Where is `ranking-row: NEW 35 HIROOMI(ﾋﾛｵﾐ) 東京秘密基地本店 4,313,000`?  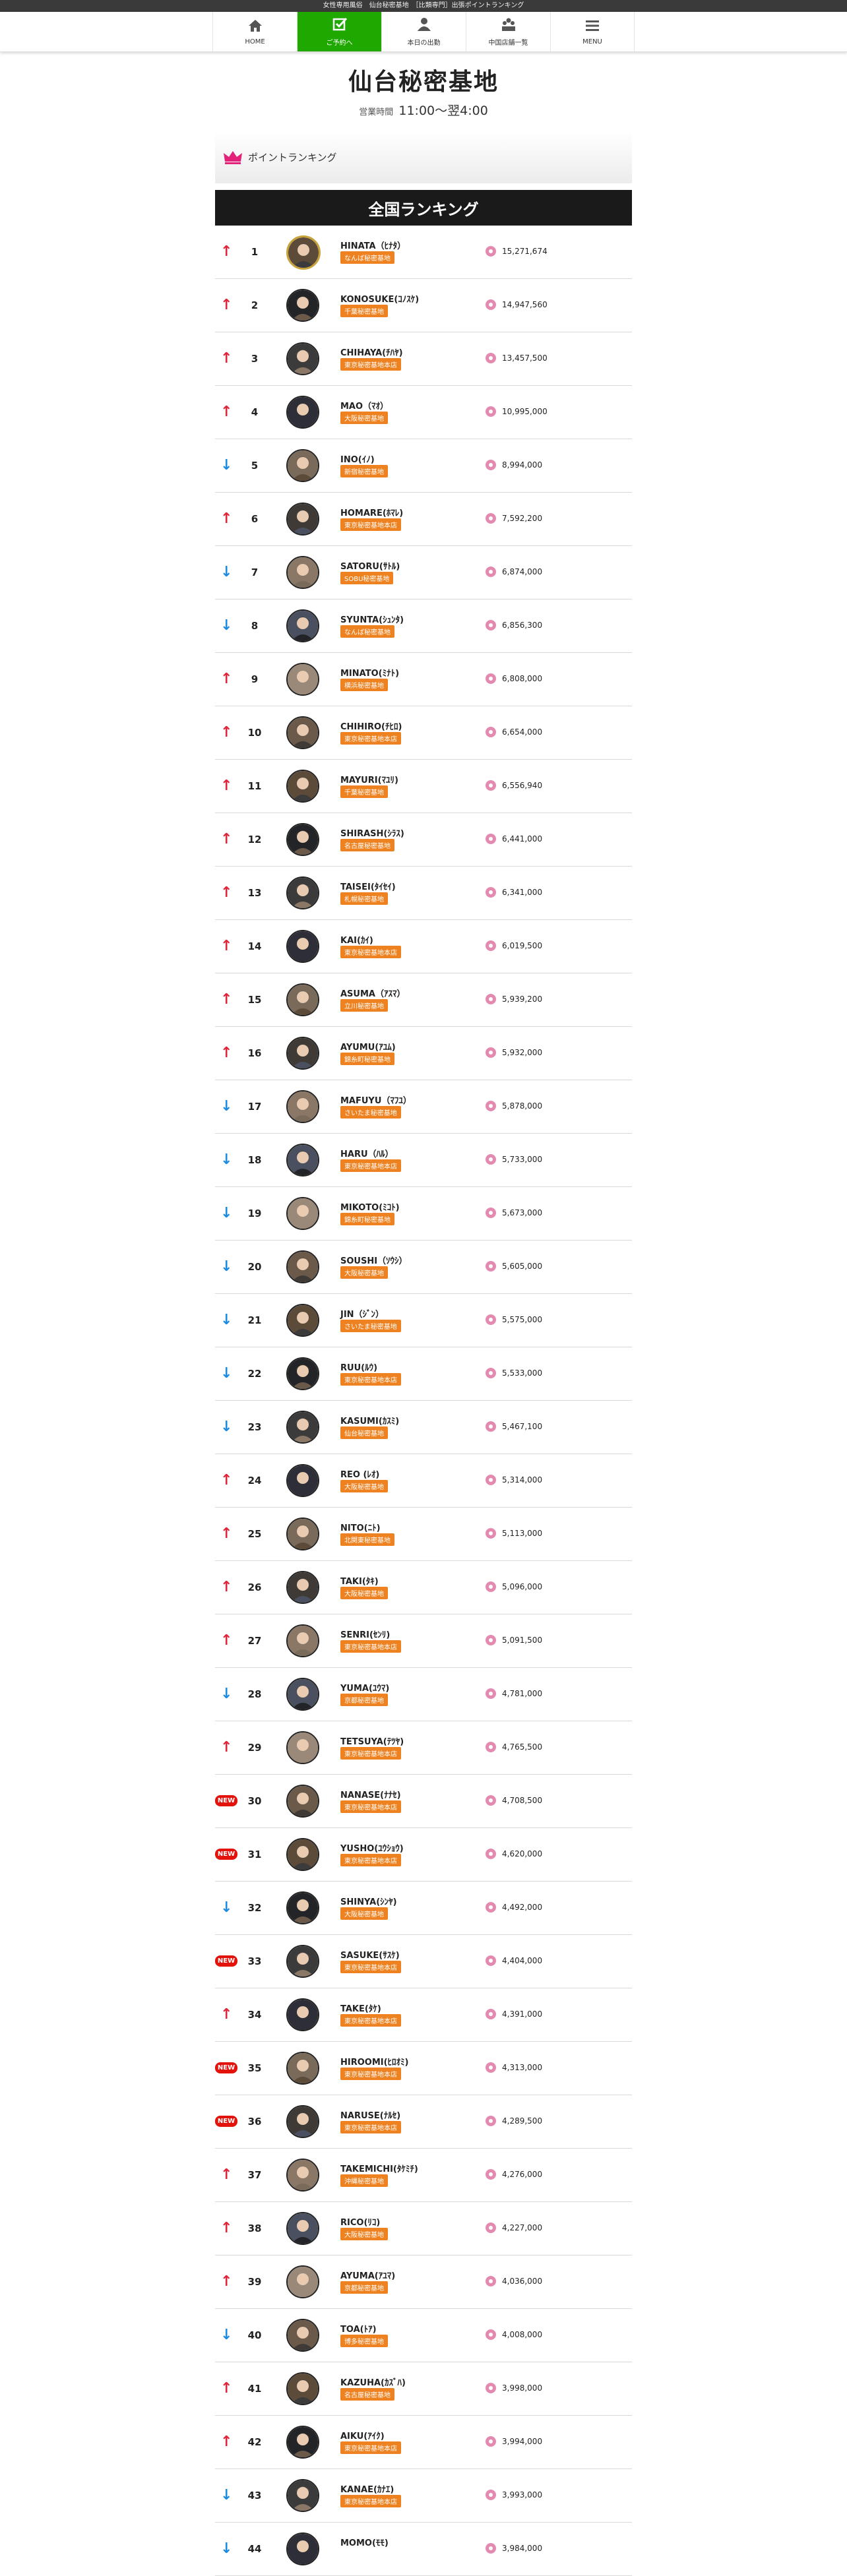 ranking-row: NEW 35 HIROOMI(ﾋﾛｵﾐ) 東京秘密基地本店 4,313,000 is located at coordinates (423, 2068).